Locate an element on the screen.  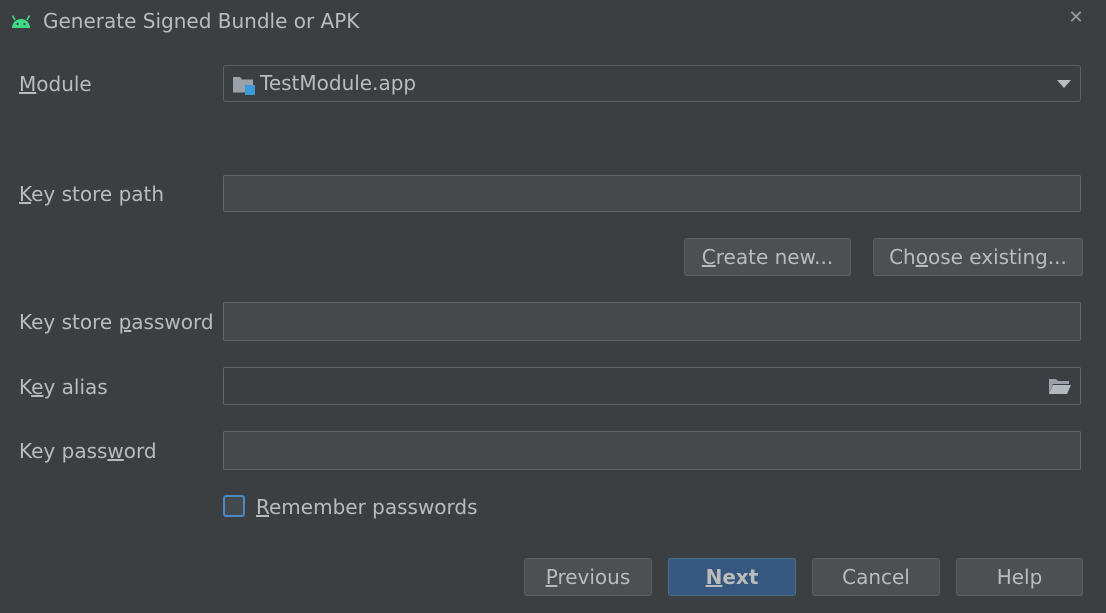
key-store-path-label: Key store path is located at coordinates (92, 194).